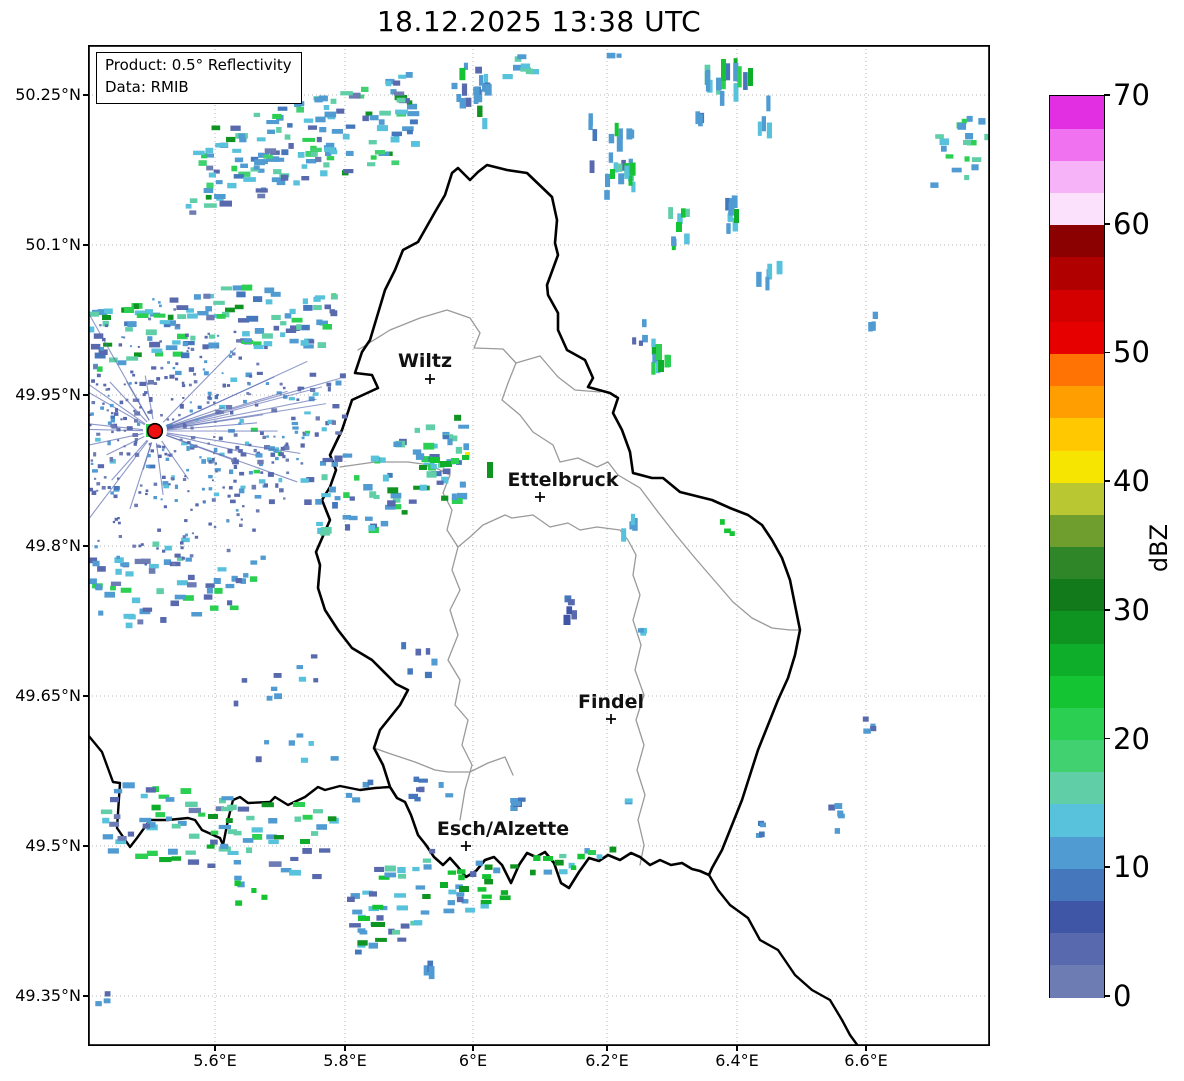 The height and width of the screenshot is (1081, 1184). What do you see at coordinates (198, 65) in the screenshot?
I see `product-label: Product: 0.5° Reflectivity` at bounding box center [198, 65].